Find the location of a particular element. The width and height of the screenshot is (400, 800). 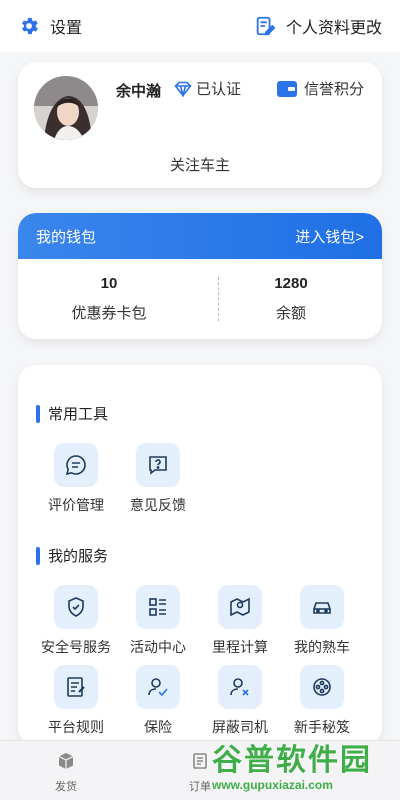

service-label: 平台规则 is located at coordinates (76, 727).